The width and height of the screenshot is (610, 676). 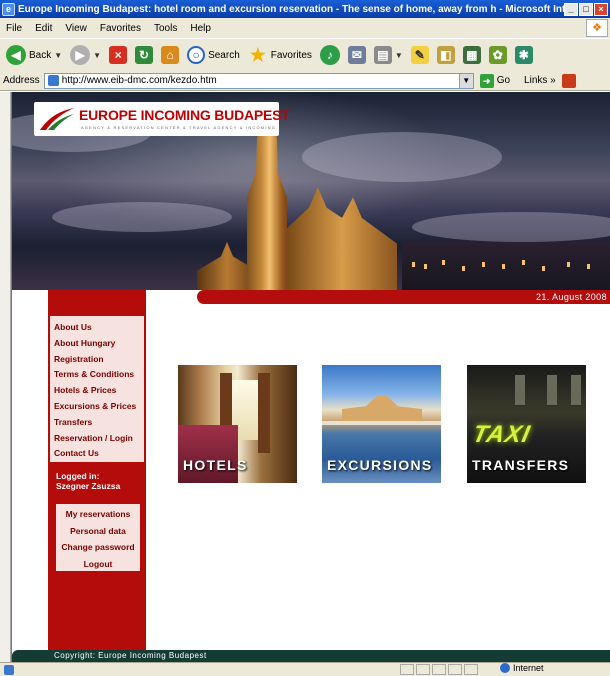 I want to click on logout-link: Logout, so click(x=98, y=564).